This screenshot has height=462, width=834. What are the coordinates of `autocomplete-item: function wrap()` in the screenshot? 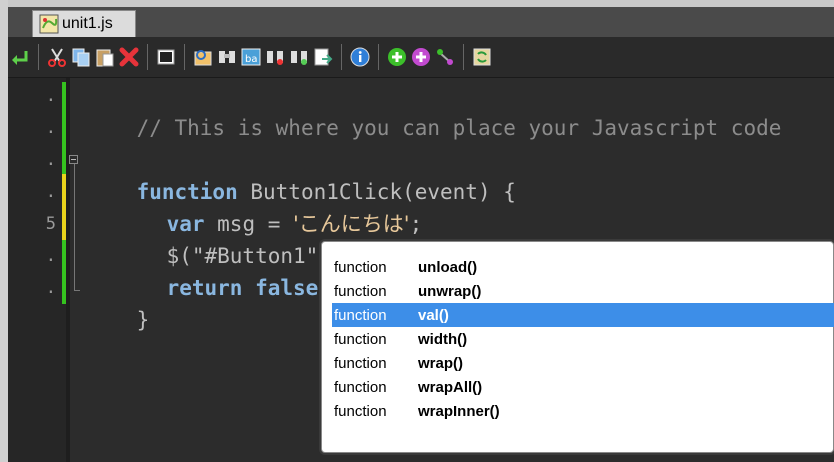 It's located at (583, 363).